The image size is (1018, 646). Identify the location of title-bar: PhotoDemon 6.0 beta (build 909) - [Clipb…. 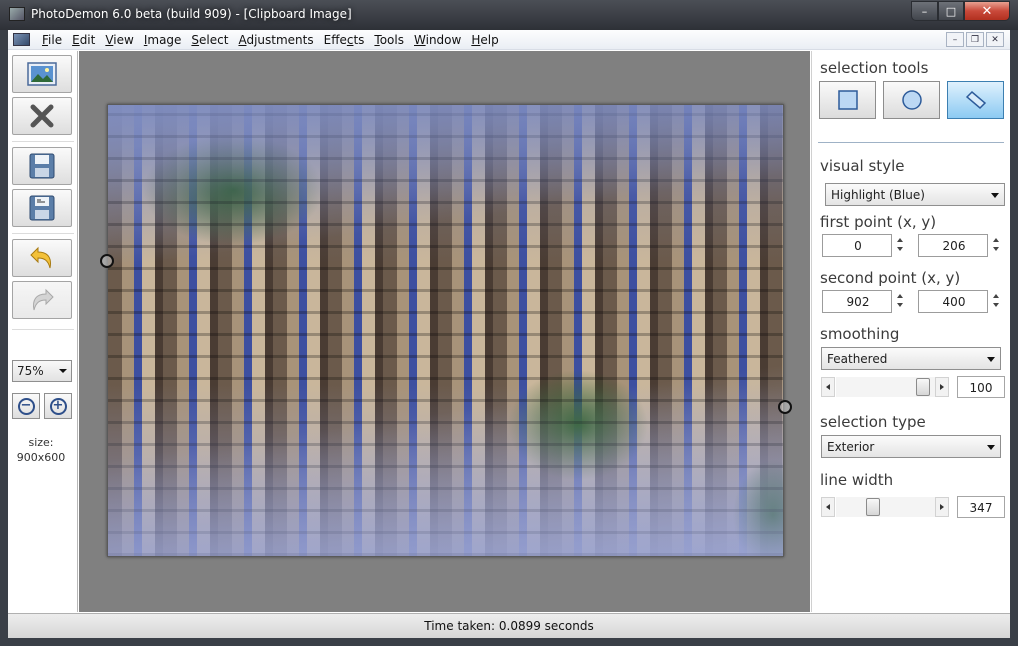
(509, 15).